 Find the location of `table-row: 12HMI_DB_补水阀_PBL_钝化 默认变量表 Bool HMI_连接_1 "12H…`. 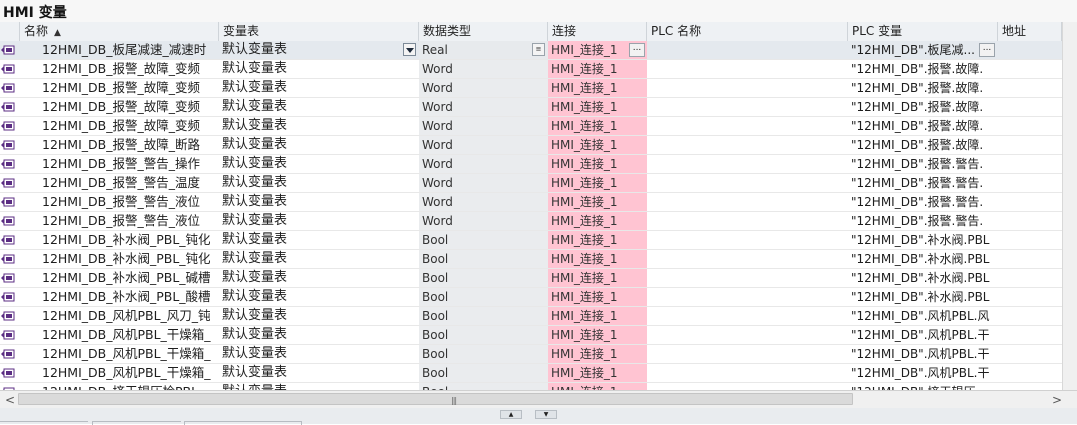

table-row: 12HMI_DB_补水阀_PBL_钝化 默认变量表 Bool HMI_连接_1 "12H… is located at coordinates (531, 240).